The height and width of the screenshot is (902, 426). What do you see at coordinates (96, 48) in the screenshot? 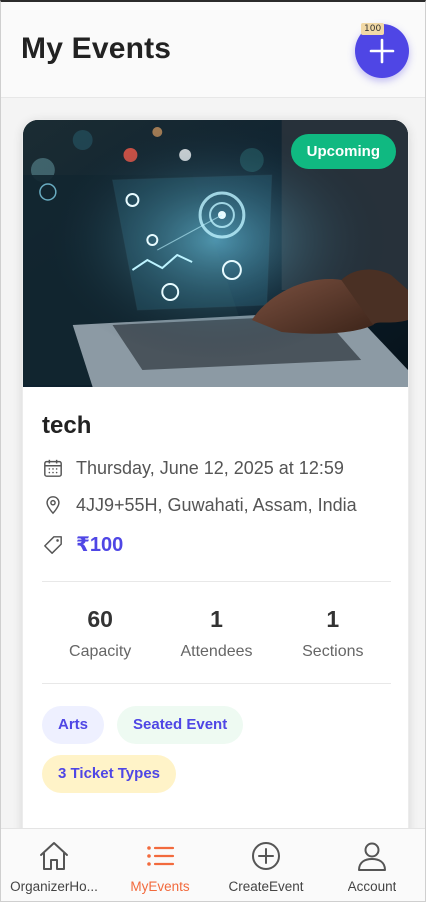
I see `page-title: My Events` at bounding box center [96, 48].